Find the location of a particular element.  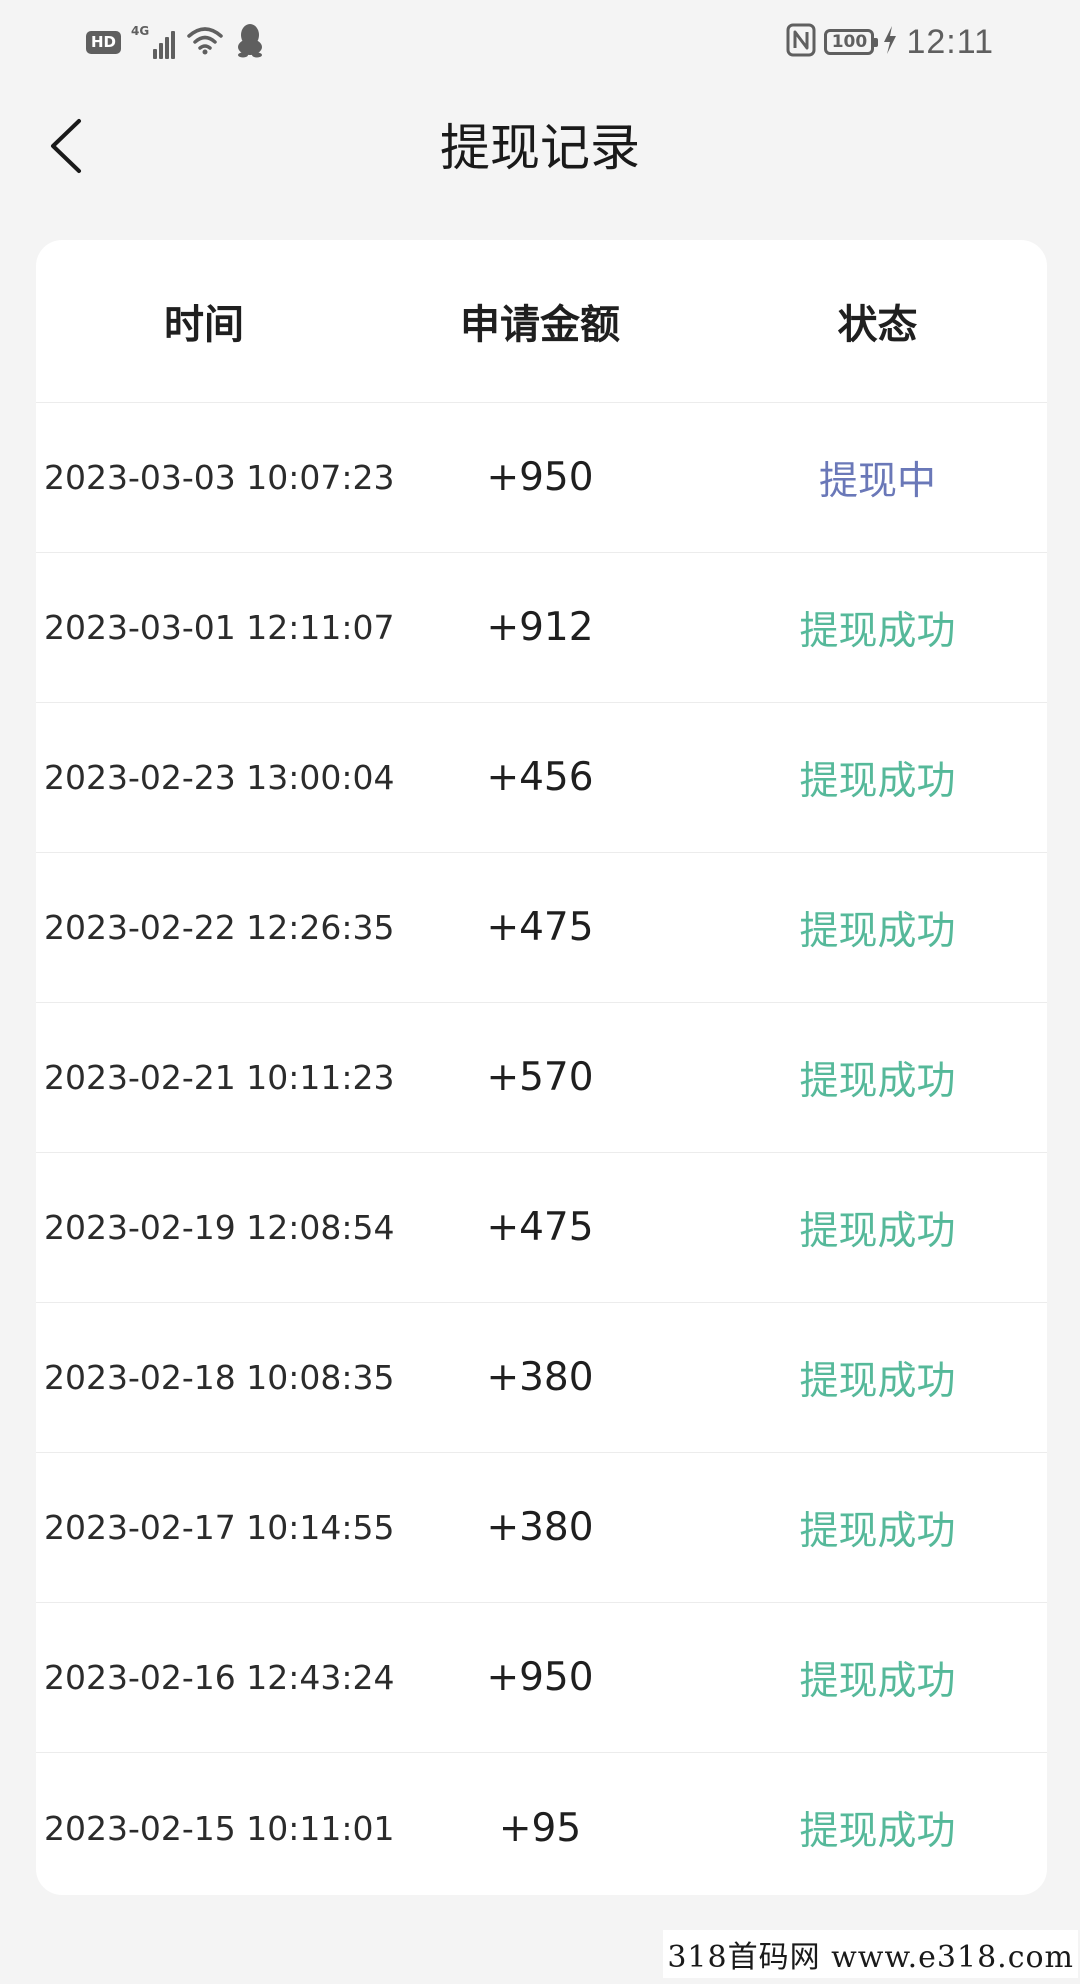

qq-penguin-icon is located at coordinates (250, 42).